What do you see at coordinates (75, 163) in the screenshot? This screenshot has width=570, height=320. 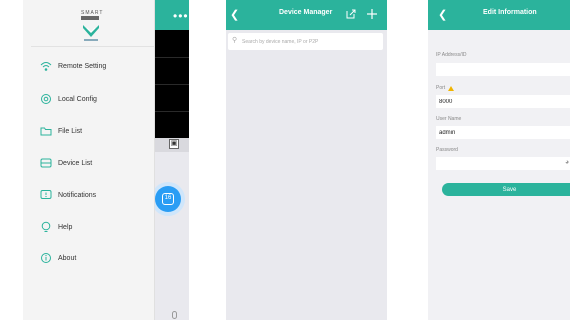 I see `menu-item-label: Device List` at bounding box center [75, 163].